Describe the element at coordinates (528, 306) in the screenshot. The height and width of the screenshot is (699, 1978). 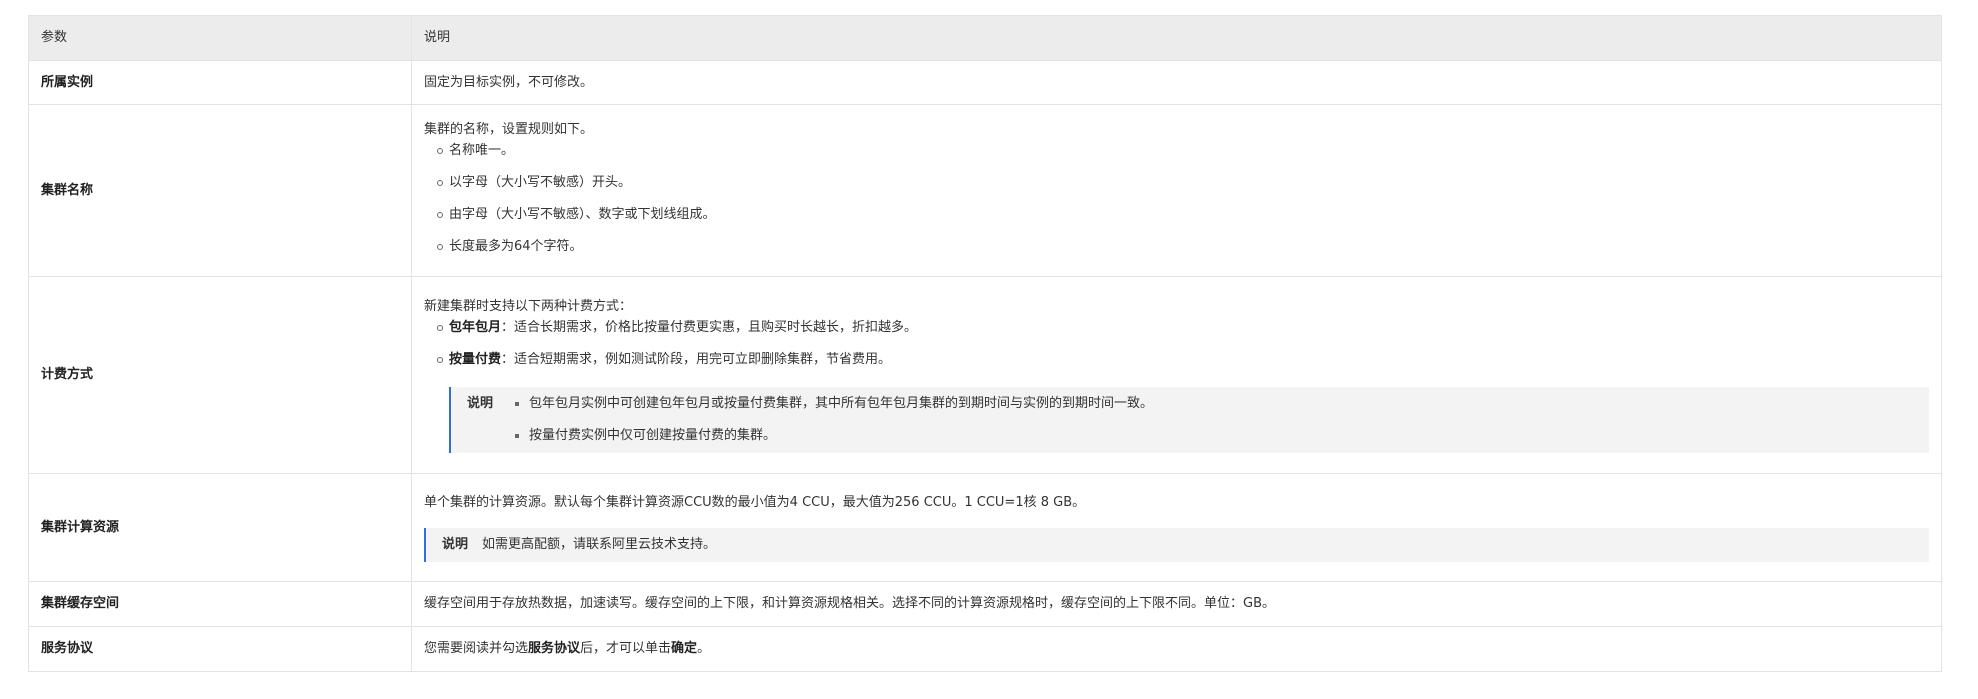
I see `description-intro: 新建集群时支持以下两种计费方式：` at that location.